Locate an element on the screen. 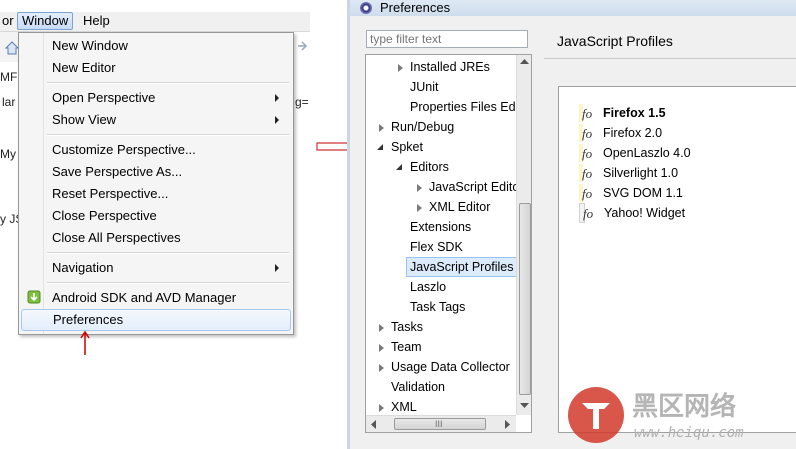 The width and height of the screenshot is (796, 449). tree-item-label: Tasks is located at coordinates (407, 327).